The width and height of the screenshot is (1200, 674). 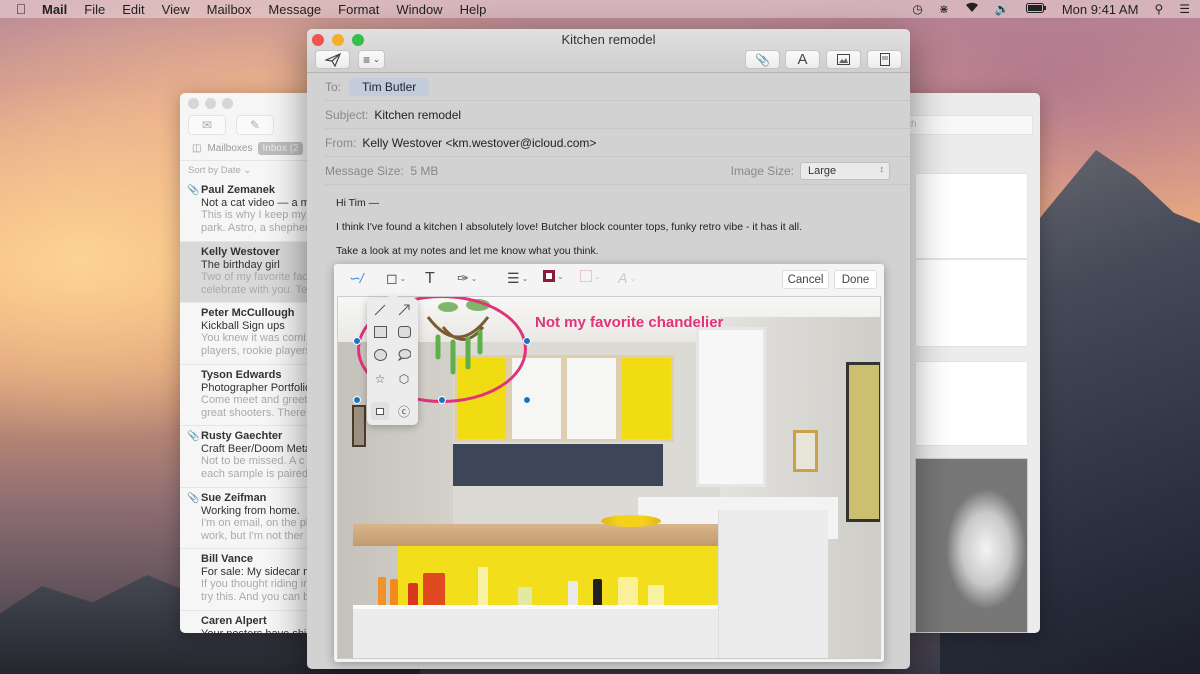 I want to click on speech-bubble-icon, so click(x=404, y=355).